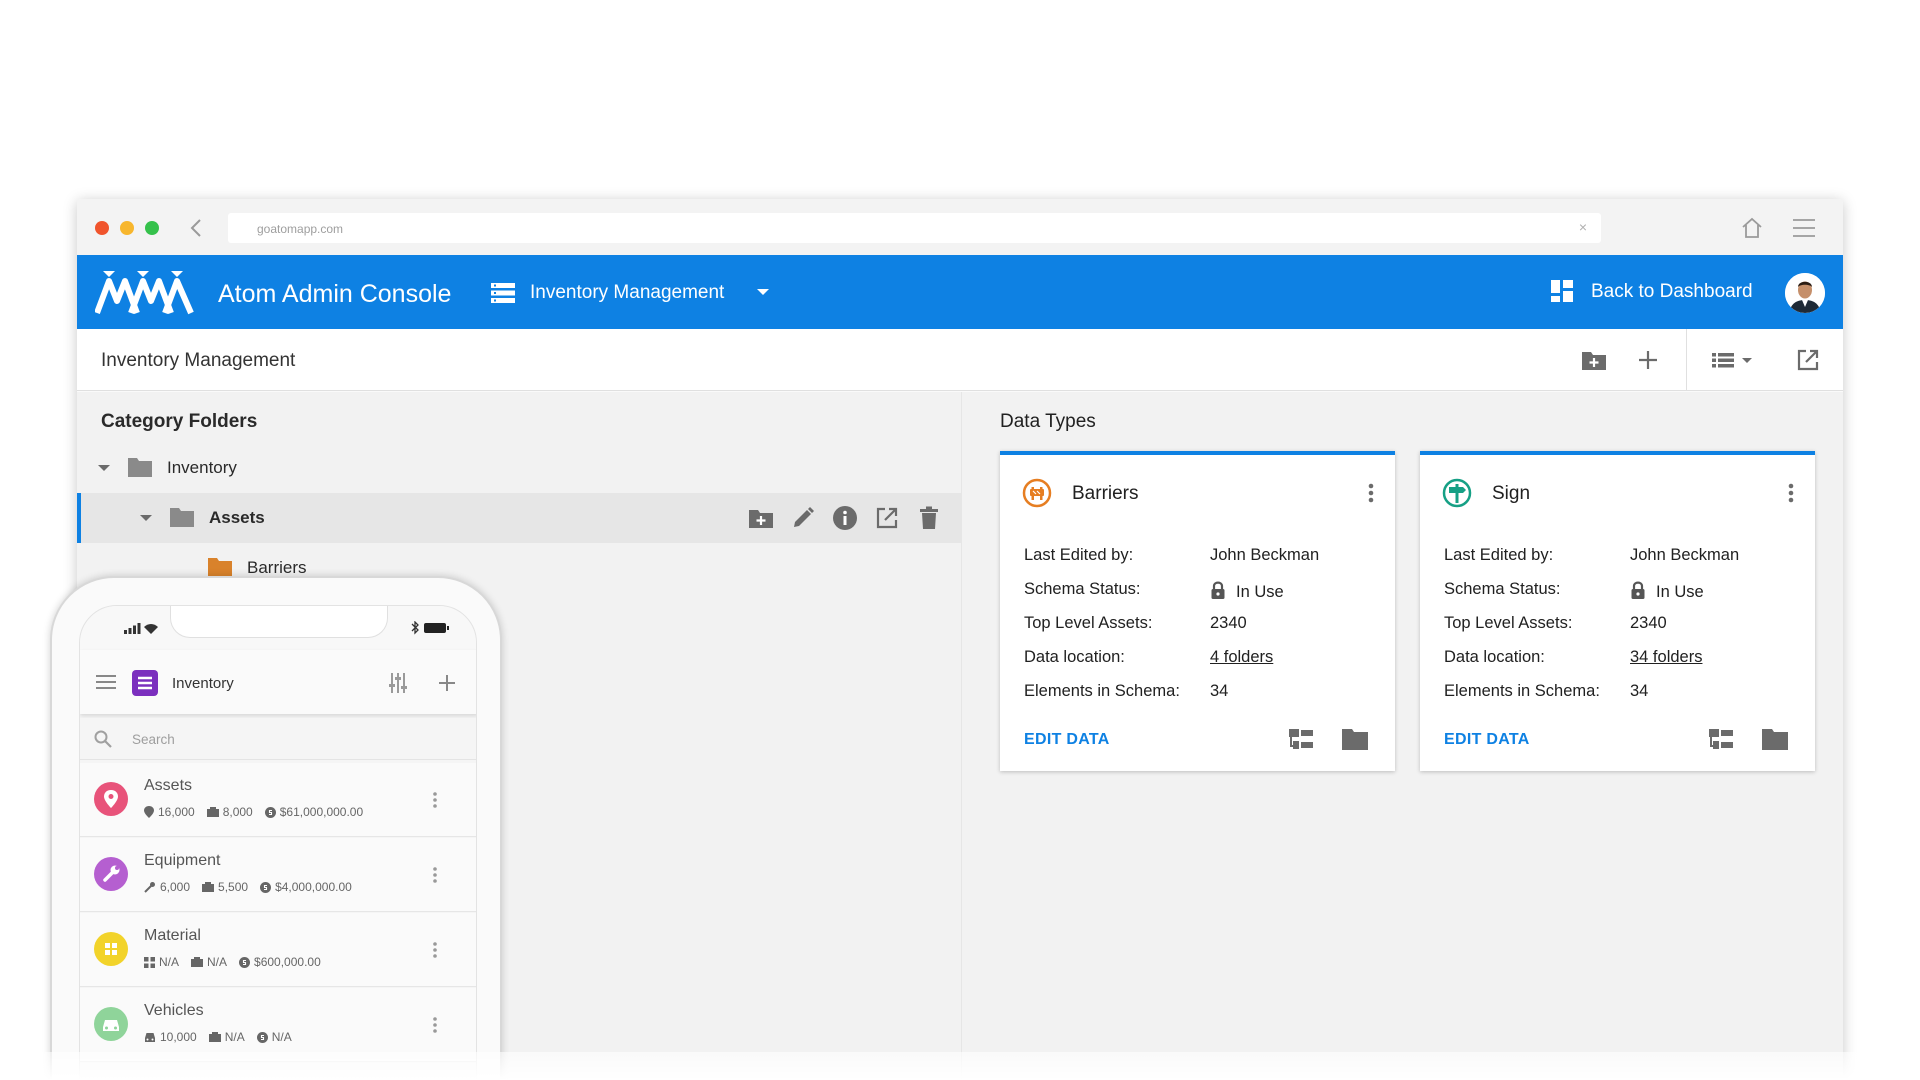 The height and width of the screenshot is (1080, 1920). Describe the element at coordinates (203, 683) in the screenshot. I see `phone-title: Inventory` at that location.